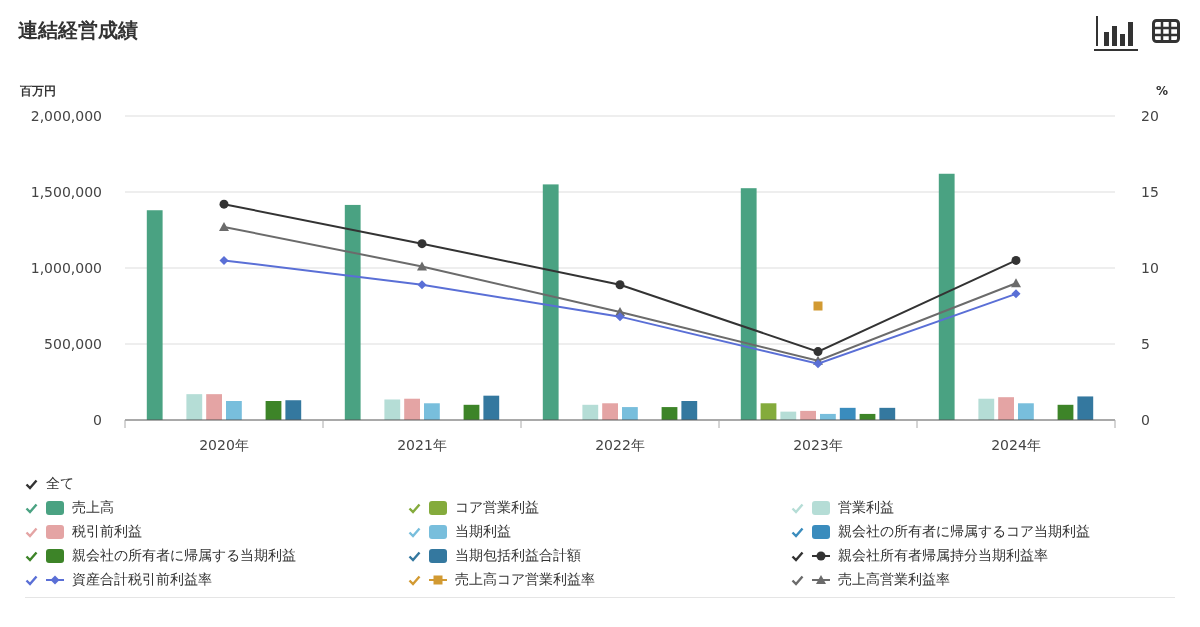 The image size is (1200, 627). What do you see at coordinates (73, 344) in the screenshot?
I see `axis-label: 500,000` at bounding box center [73, 344].